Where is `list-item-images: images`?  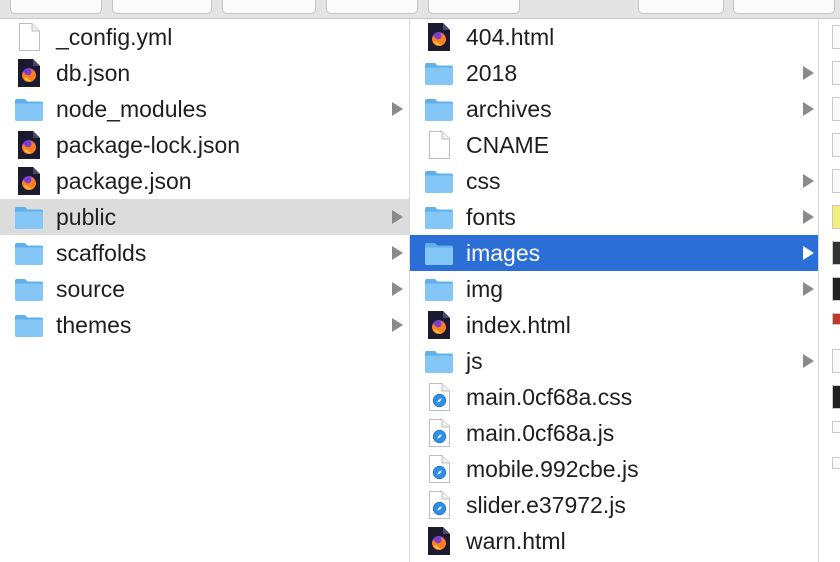
list-item-images: images is located at coordinates (614, 253).